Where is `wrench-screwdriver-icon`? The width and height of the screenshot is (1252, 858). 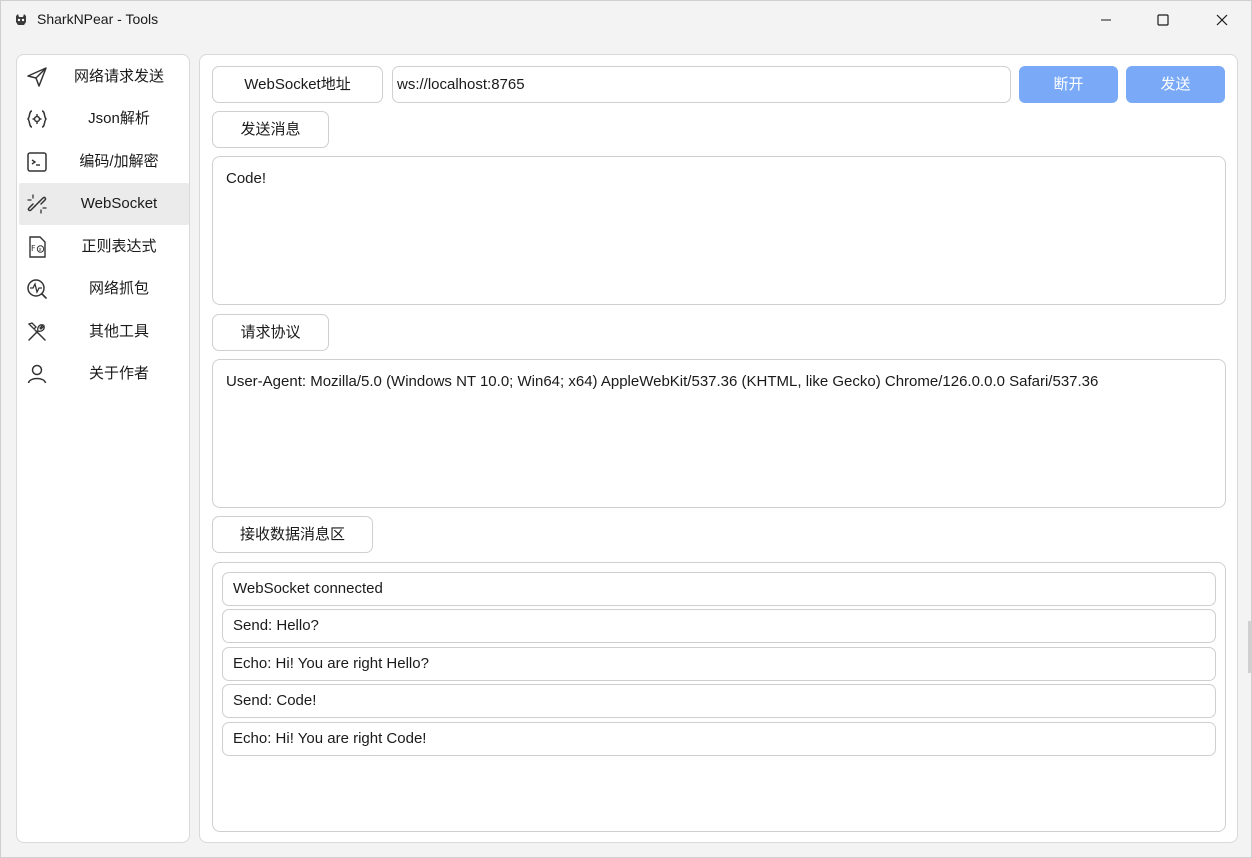 wrench-screwdriver-icon is located at coordinates (36, 331).